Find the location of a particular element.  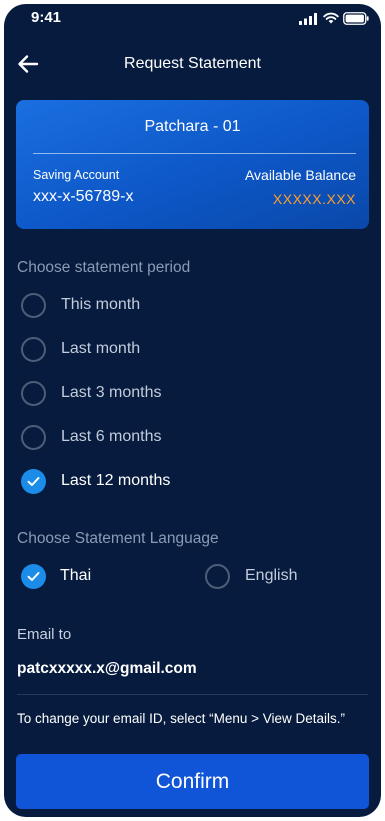

option-label: Last 12 months is located at coordinates (116, 480).